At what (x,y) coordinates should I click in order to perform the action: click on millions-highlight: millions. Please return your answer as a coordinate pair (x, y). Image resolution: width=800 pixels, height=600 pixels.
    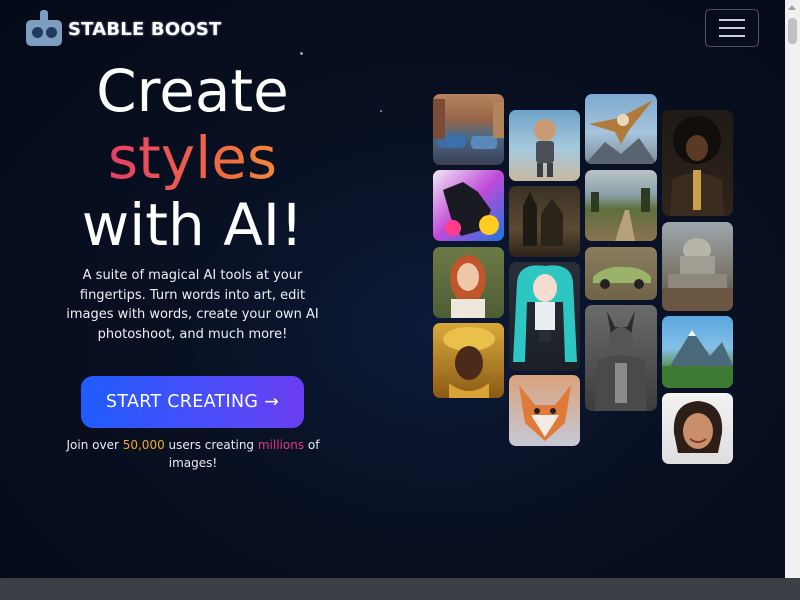
    Looking at the image, I should click on (281, 445).